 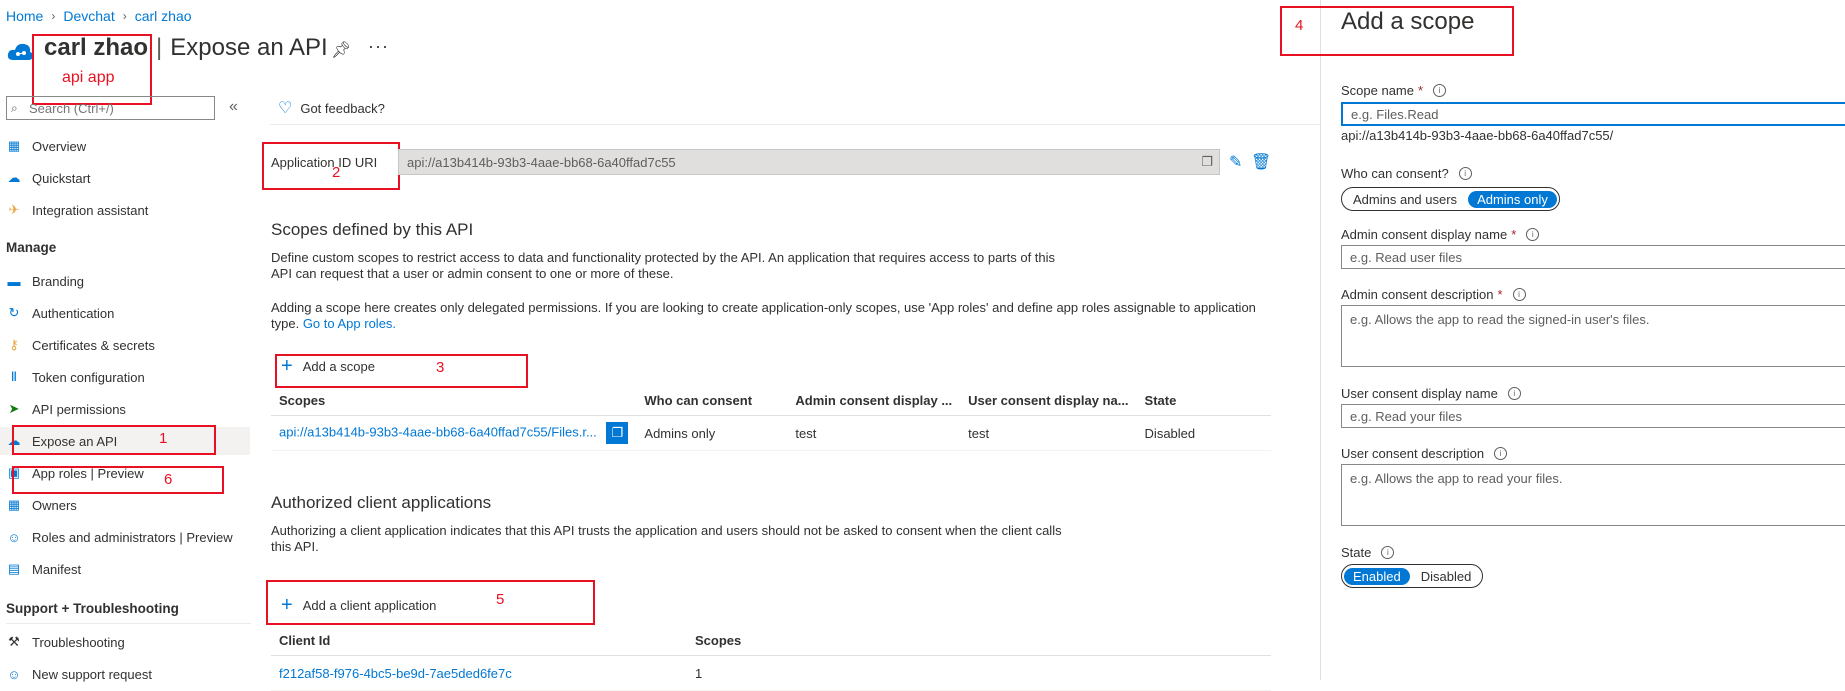 I want to click on who-can-consent-cell: Admins only, so click(x=712, y=433).